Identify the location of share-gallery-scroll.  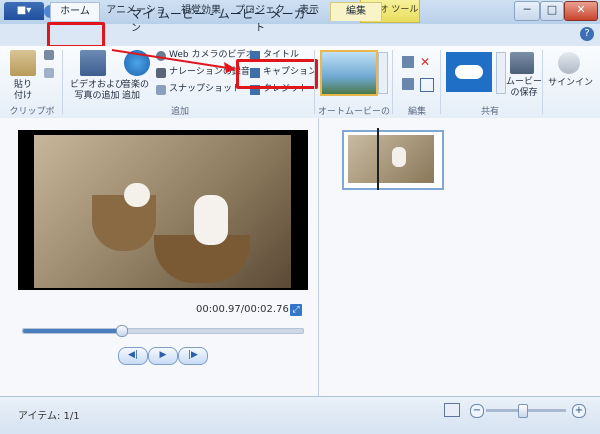
(501, 73).